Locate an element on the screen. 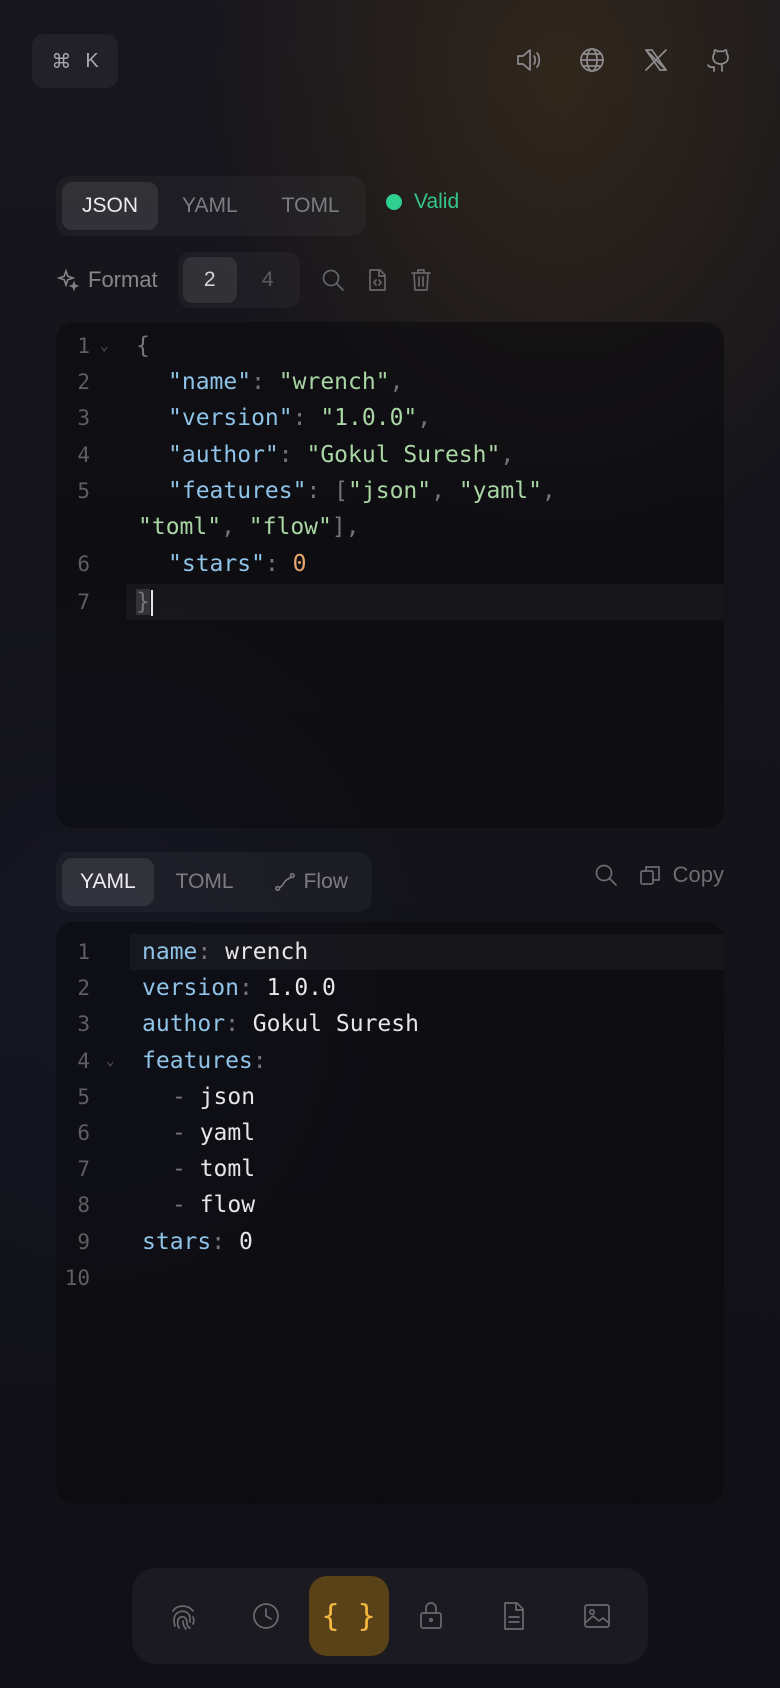 The height and width of the screenshot is (1688, 780). tab-input-yaml: YAML is located at coordinates (210, 206).